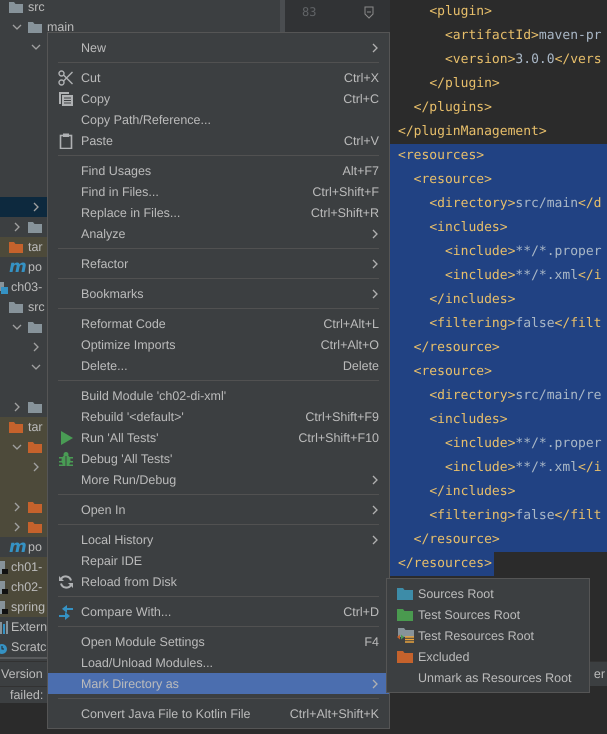  Describe the element at coordinates (464, 84) in the screenshot. I see `code-line: </plugin>` at that location.